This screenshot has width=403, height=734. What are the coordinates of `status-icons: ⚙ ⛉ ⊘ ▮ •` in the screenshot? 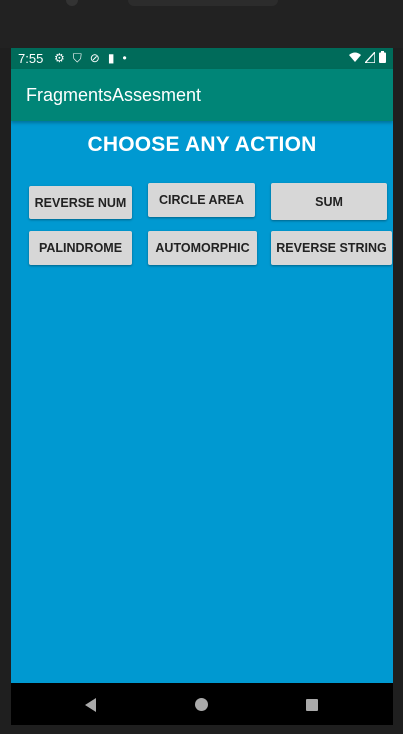 It's located at (90, 58).